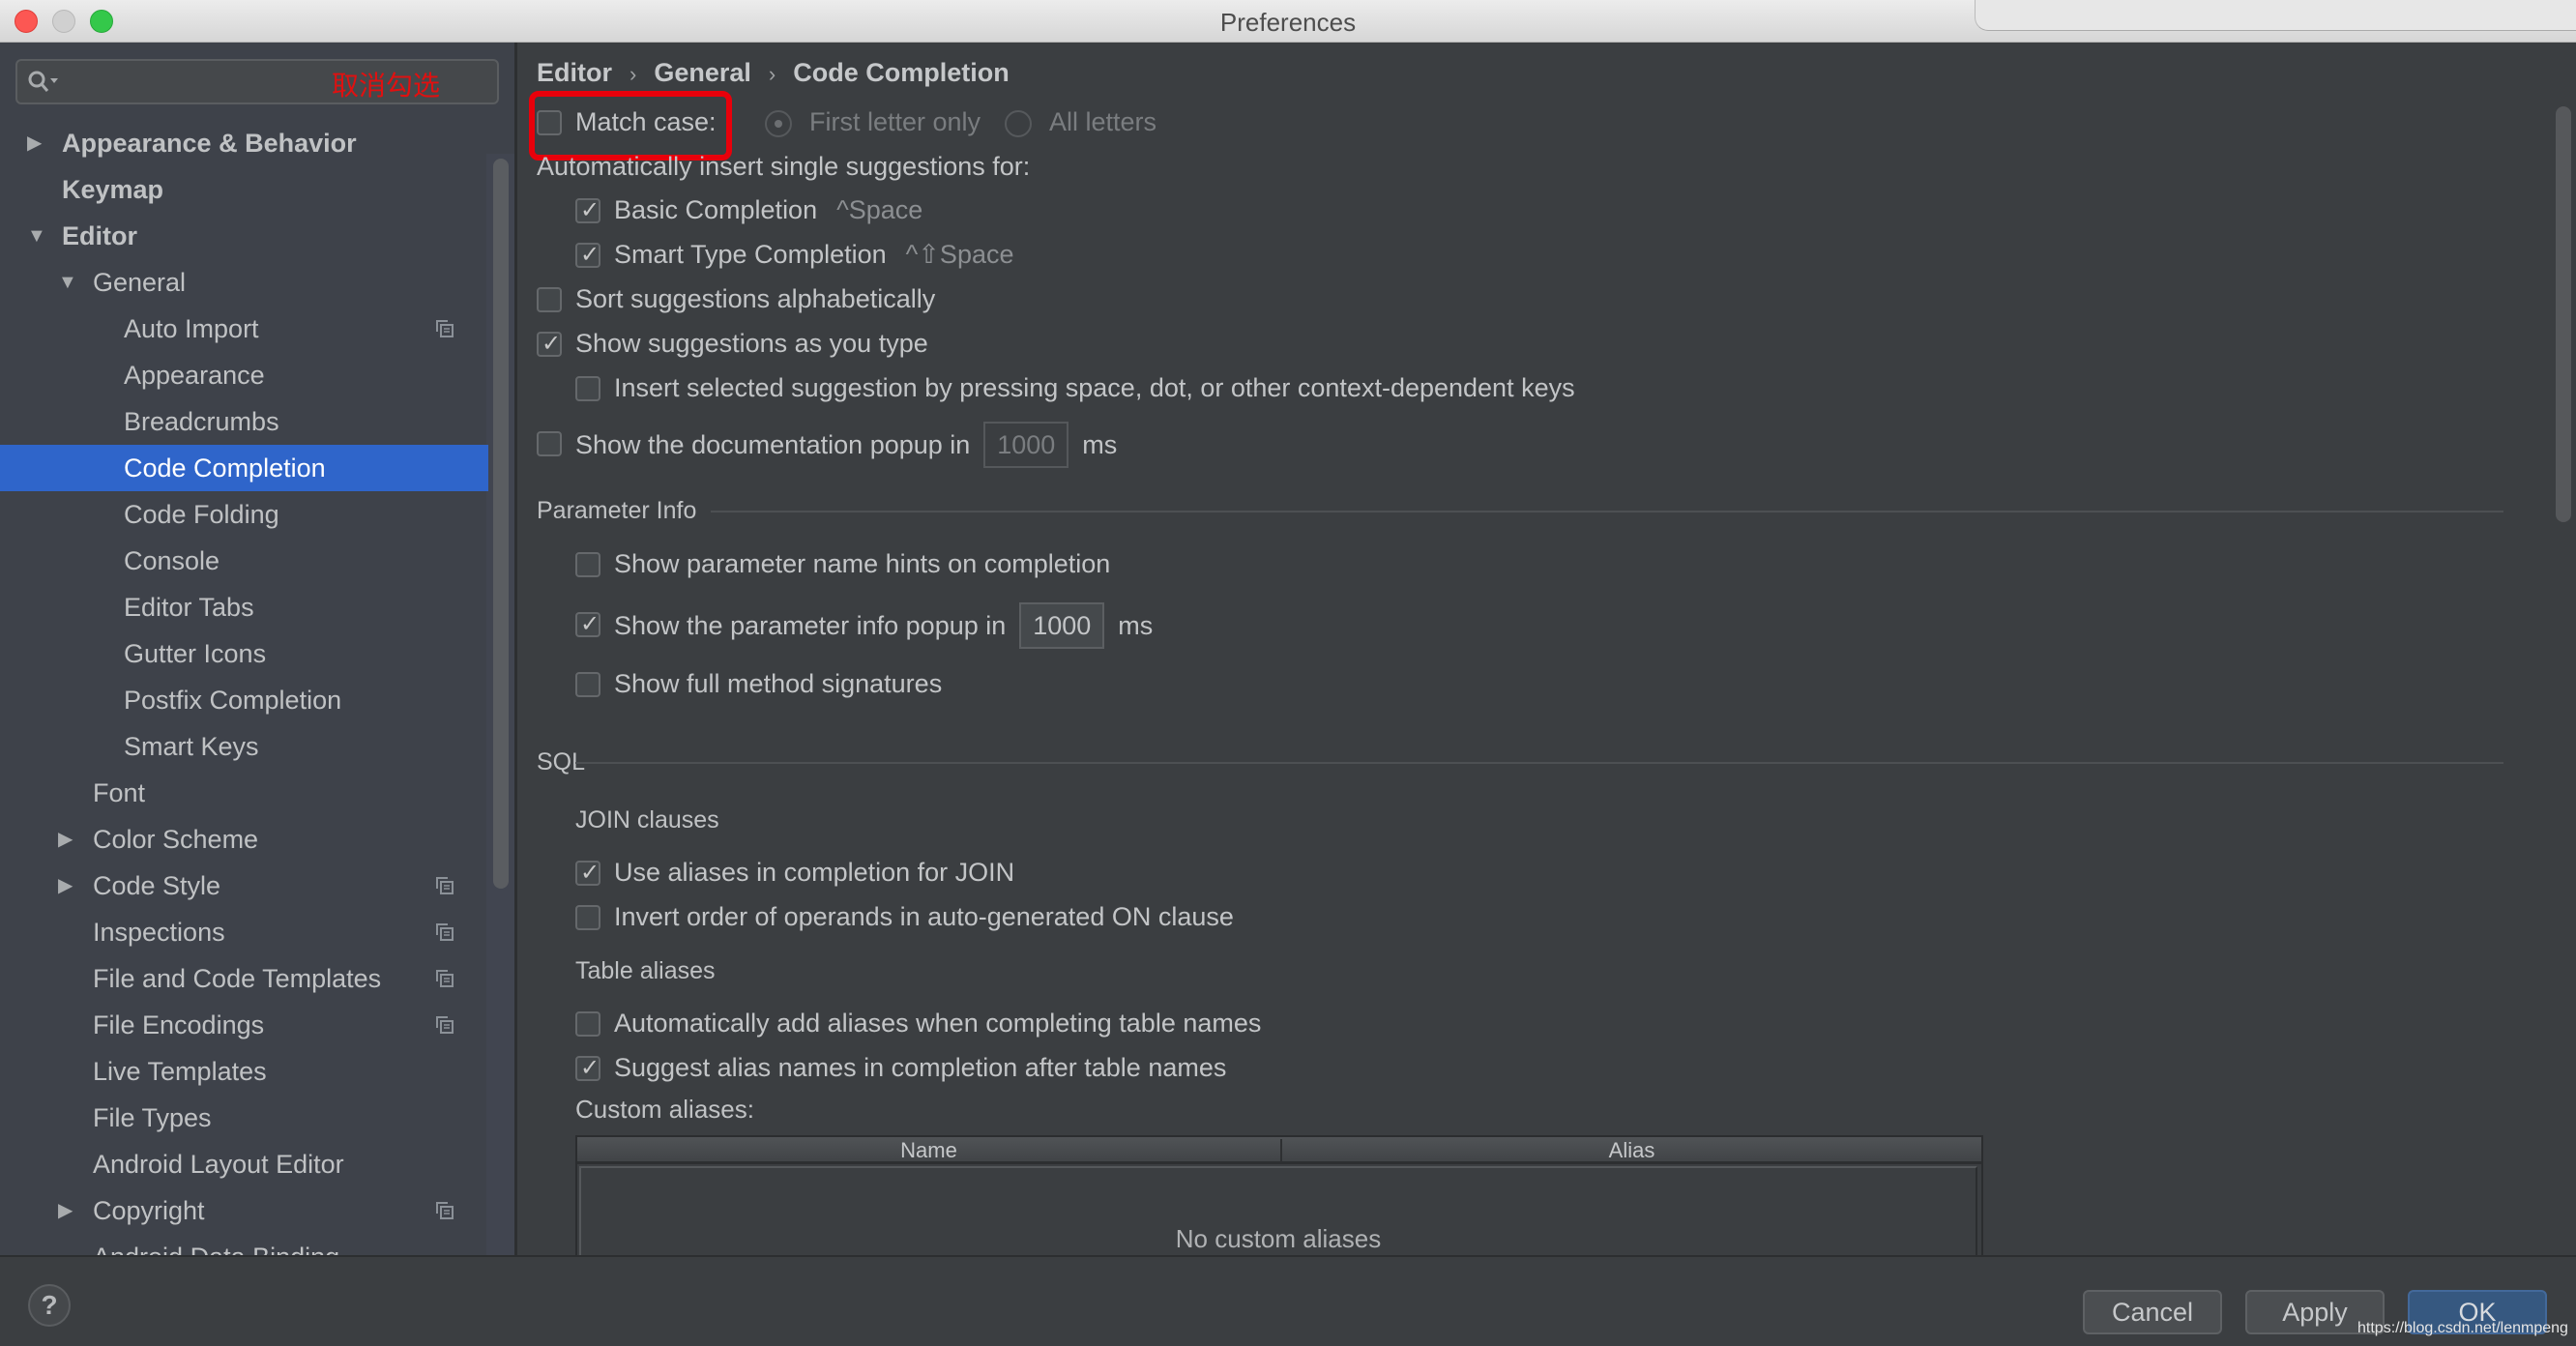  I want to click on section-divider, so click(1539, 763).